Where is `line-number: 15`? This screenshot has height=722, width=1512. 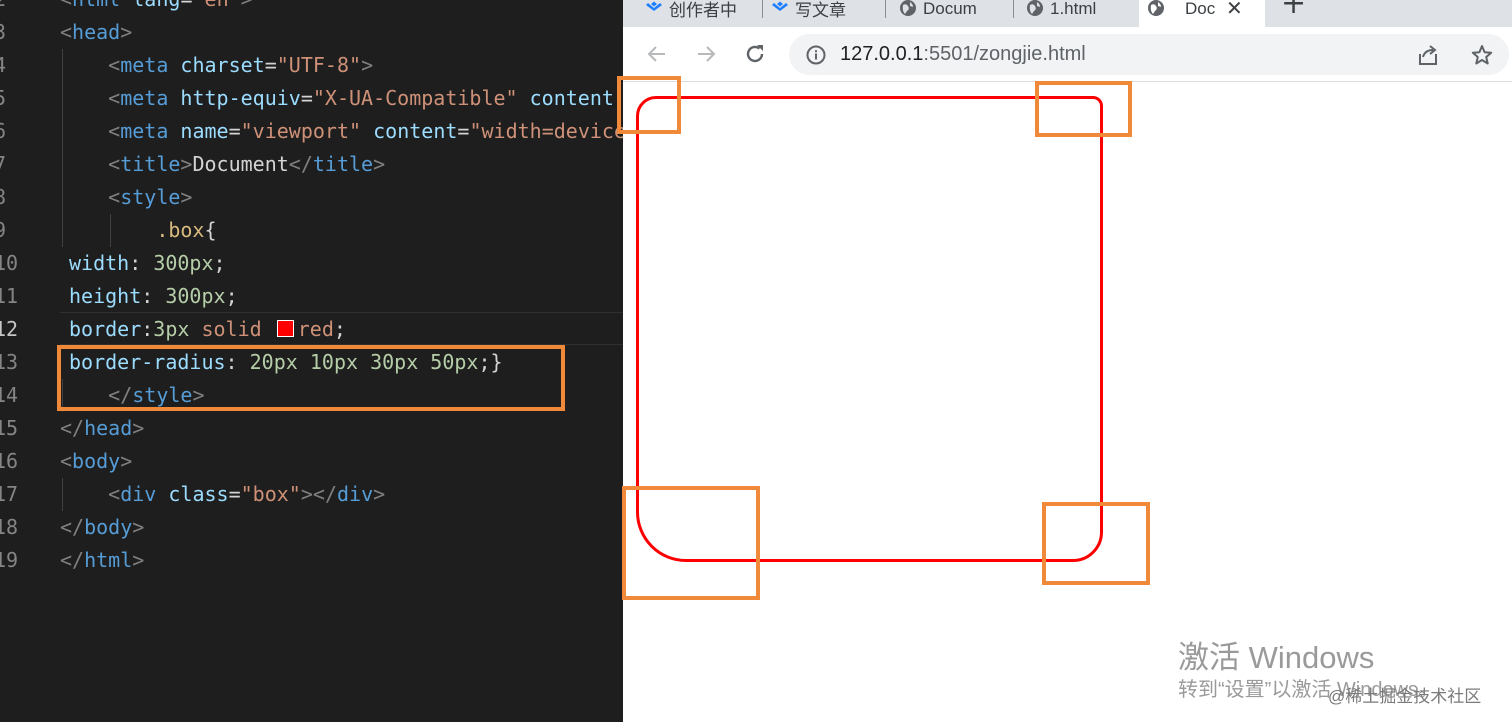
line-number: 15 is located at coordinates (9, 428).